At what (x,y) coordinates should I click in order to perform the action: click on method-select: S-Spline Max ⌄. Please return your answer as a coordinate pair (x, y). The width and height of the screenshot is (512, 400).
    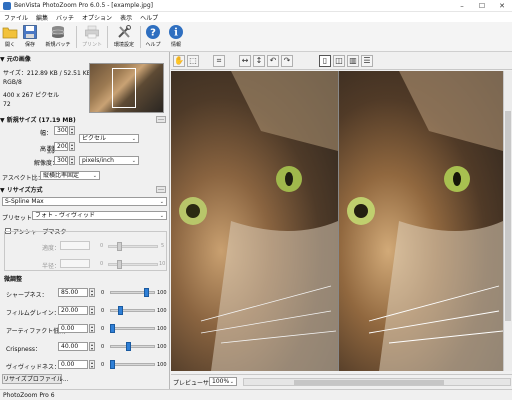
    Looking at the image, I should click on (84, 201).